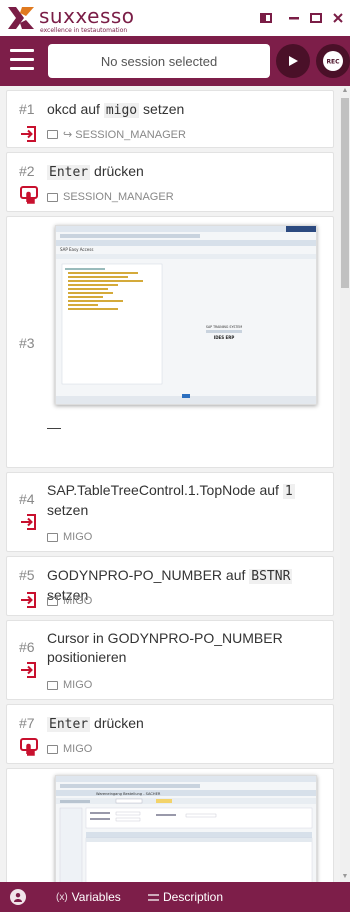  What do you see at coordinates (76, 249) in the screenshot?
I see `svg-text: SAP Easy Access` at bounding box center [76, 249].